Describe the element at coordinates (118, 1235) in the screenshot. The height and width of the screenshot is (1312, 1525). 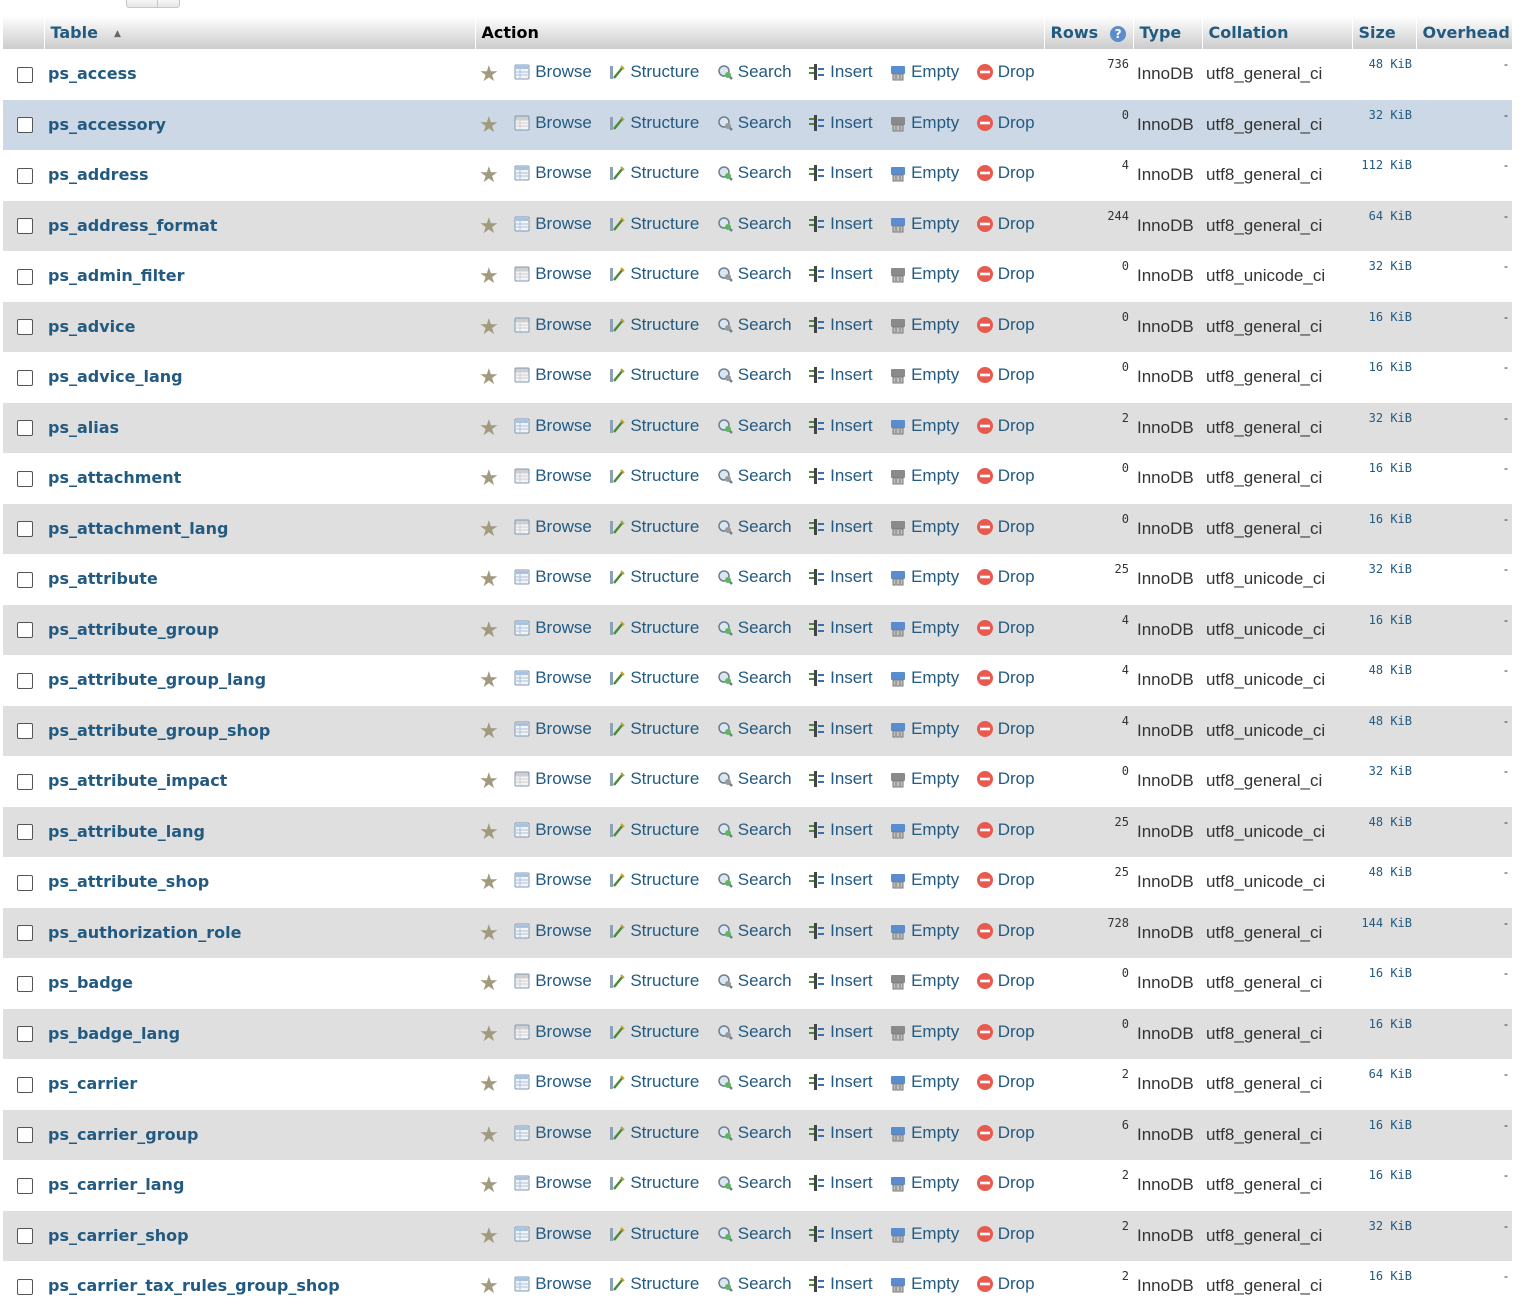
I see `table-name-link: ps_carrier_shop` at that location.